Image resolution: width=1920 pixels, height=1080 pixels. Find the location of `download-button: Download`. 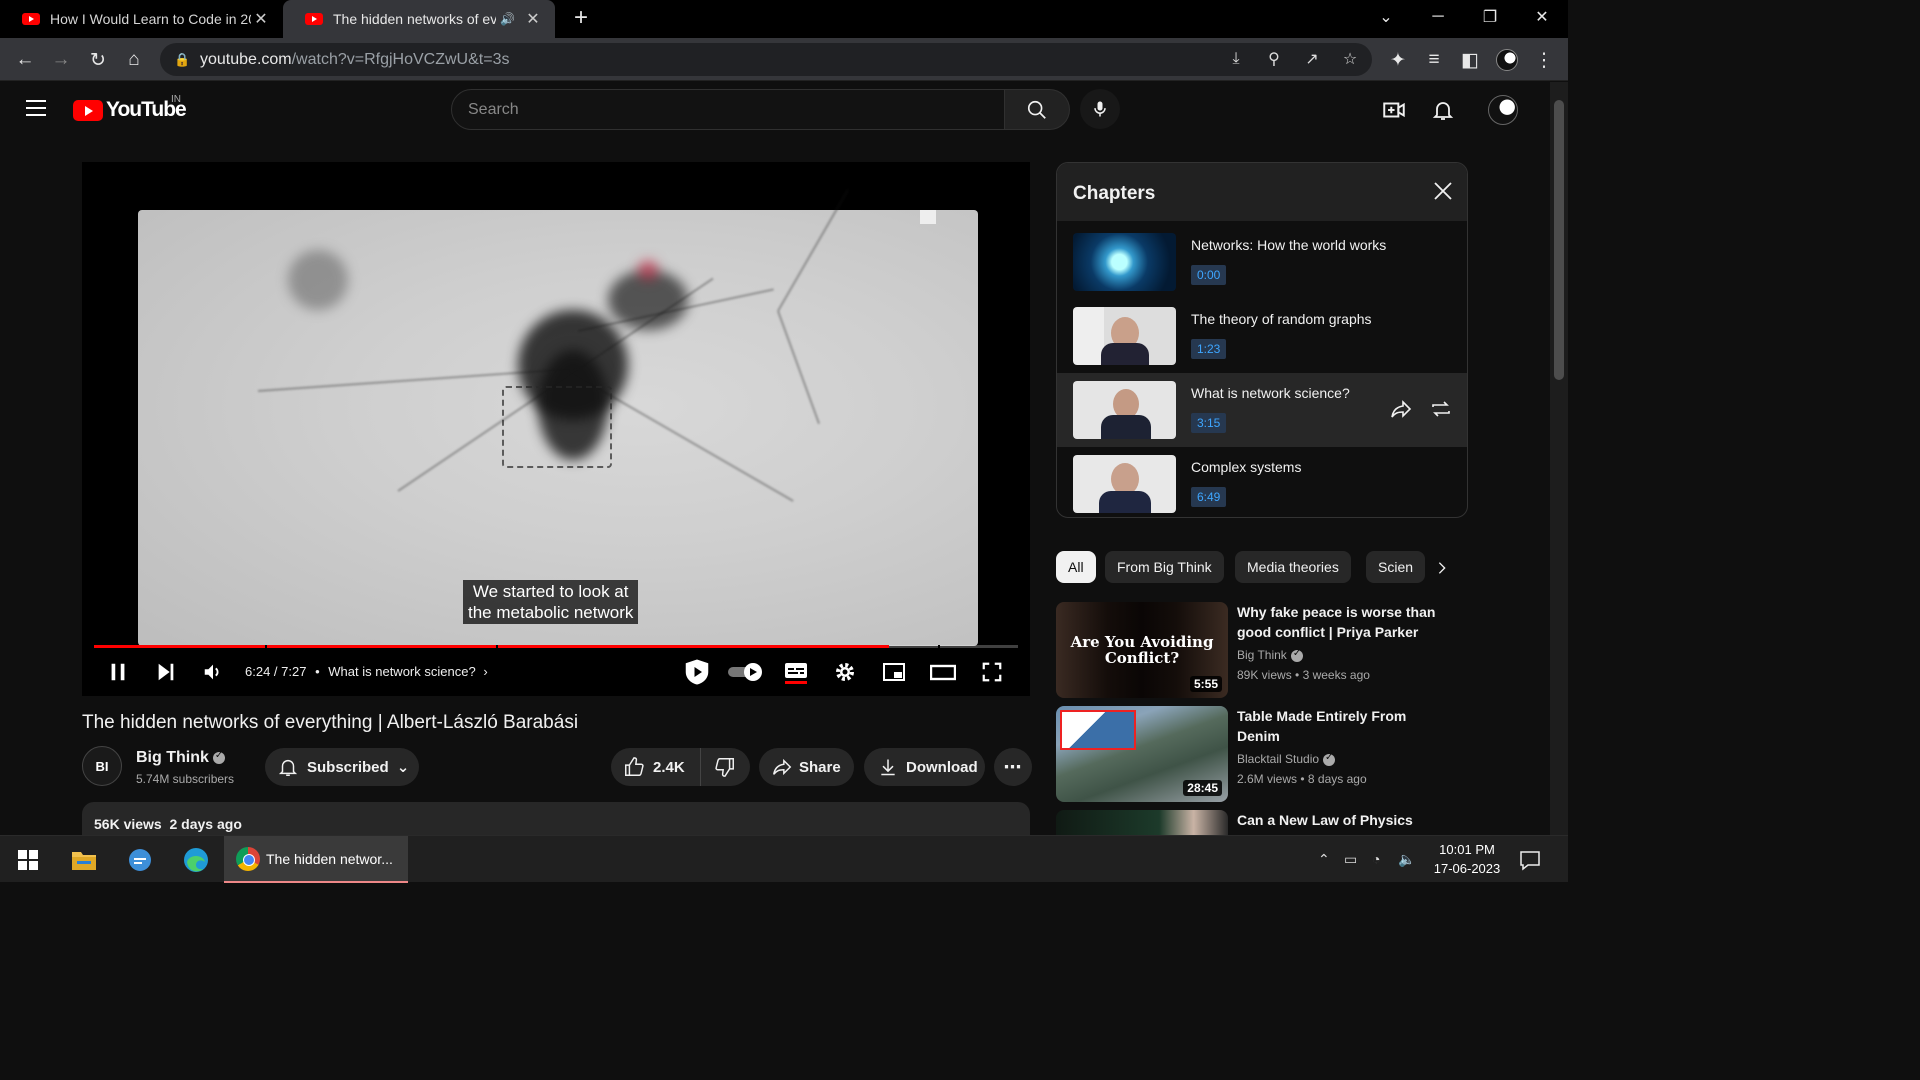

download-button: Download is located at coordinates (924, 767).